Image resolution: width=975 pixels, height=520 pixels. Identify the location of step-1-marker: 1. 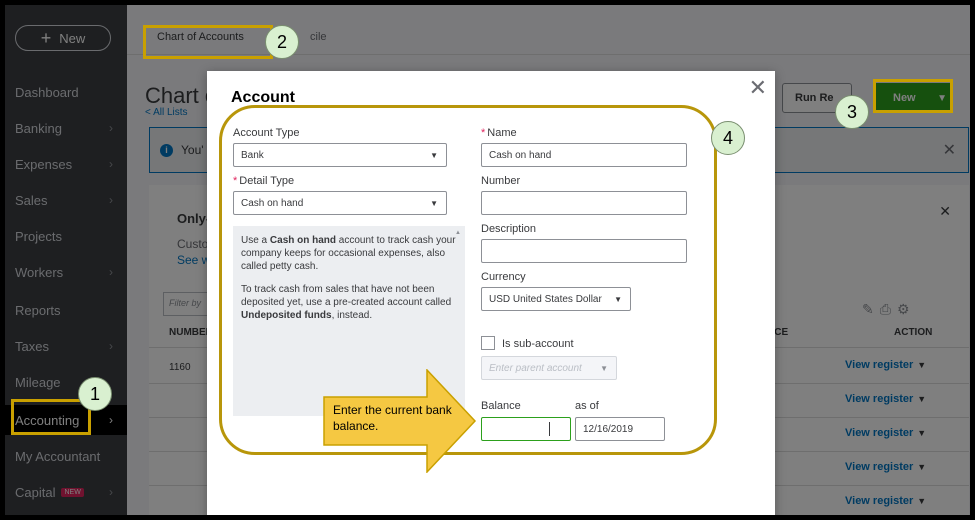
(95, 394).